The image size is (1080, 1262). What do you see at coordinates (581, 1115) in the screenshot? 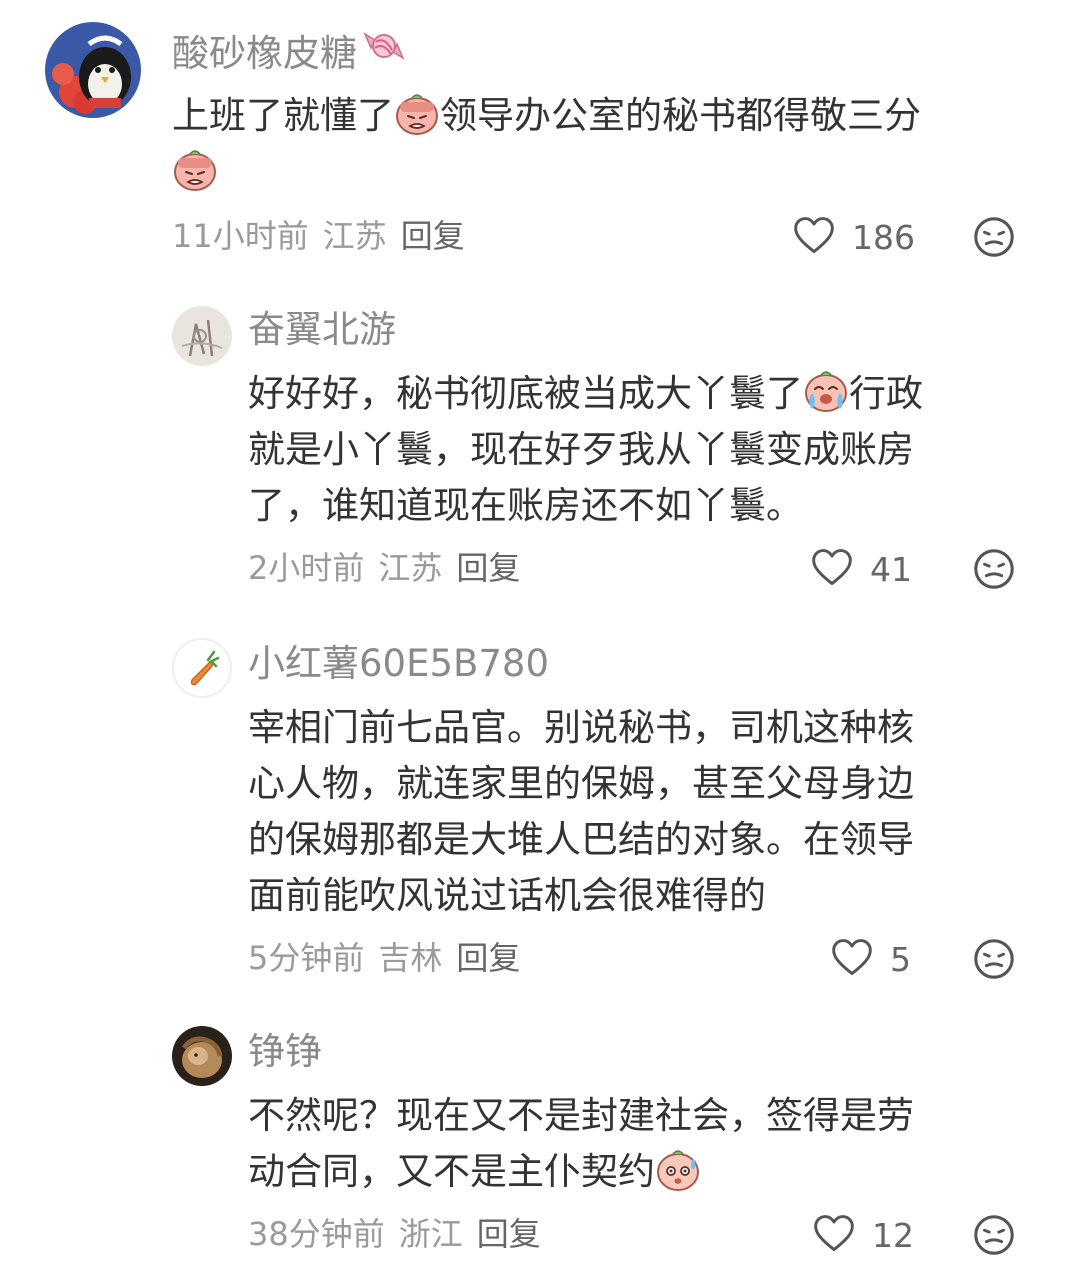
I see `comment-text-part: 不然呢？现在又不是封建社会，签得是劳` at bounding box center [581, 1115].